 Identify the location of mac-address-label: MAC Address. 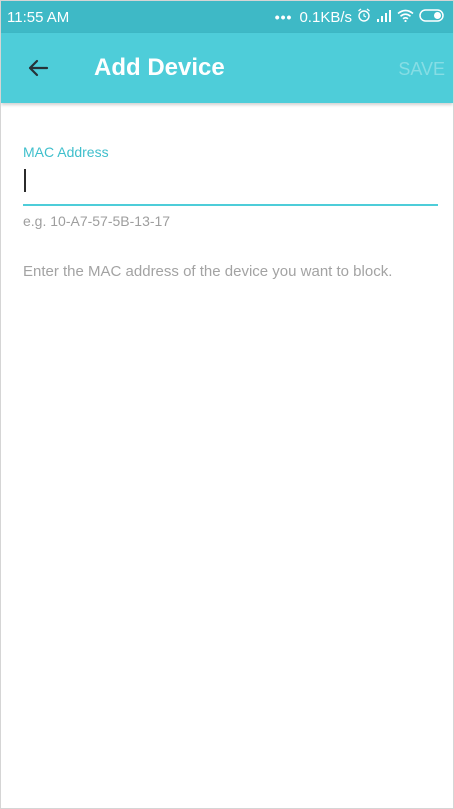
(66, 152).